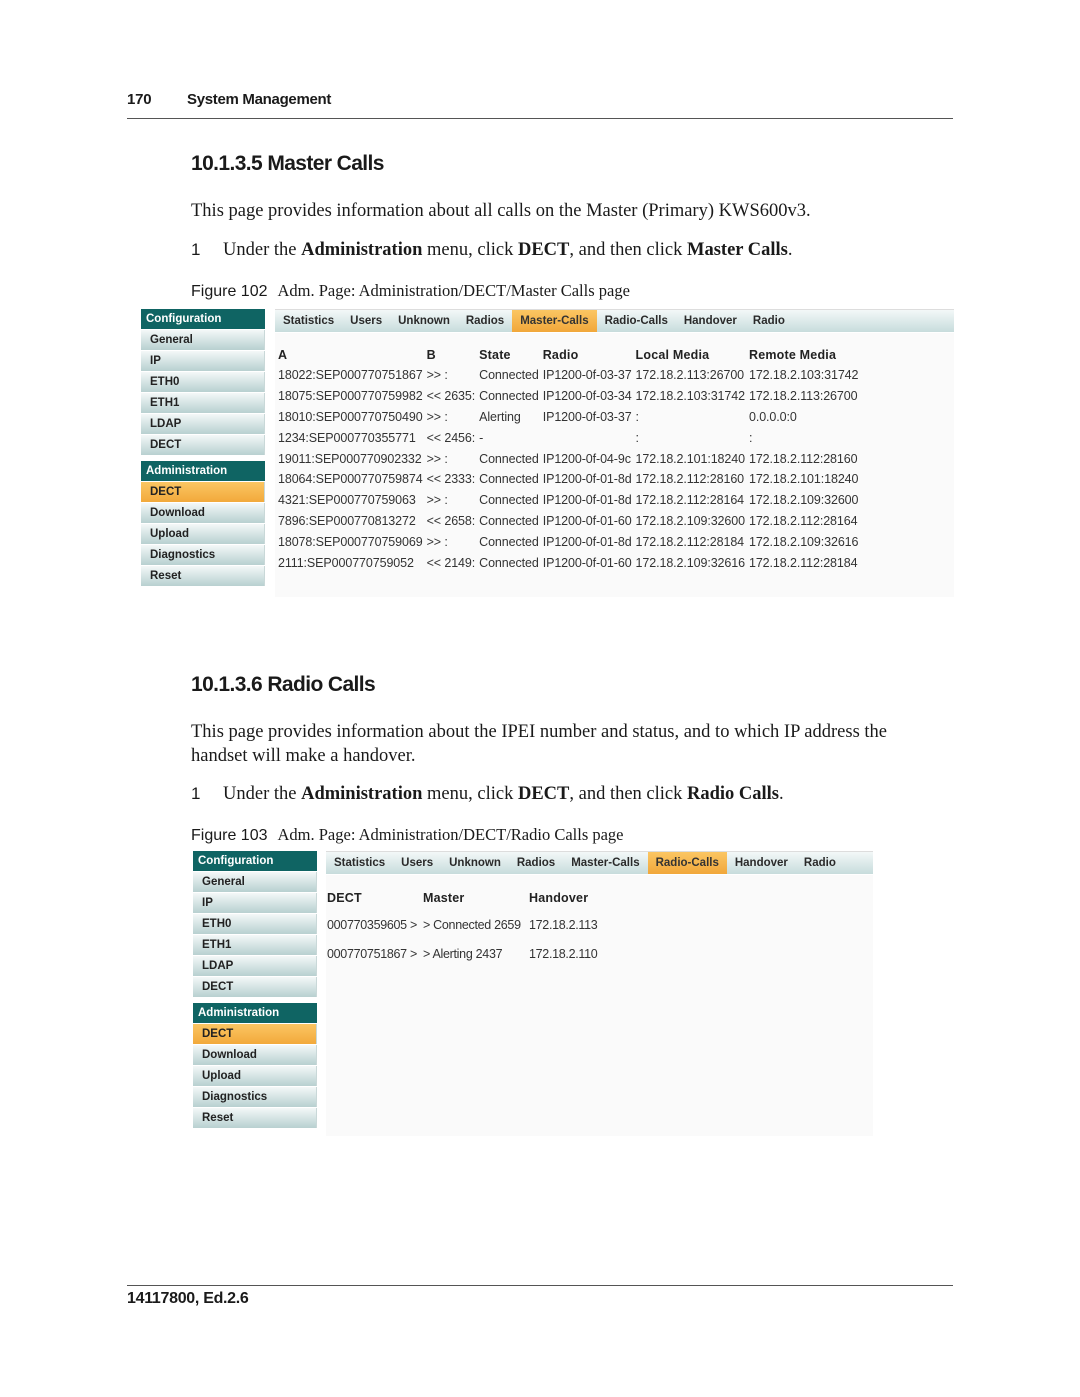  What do you see at coordinates (283, 684) in the screenshot?
I see `section-heading-radio-calls: 10.1.3.6 Radio Calls` at bounding box center [283, 684].